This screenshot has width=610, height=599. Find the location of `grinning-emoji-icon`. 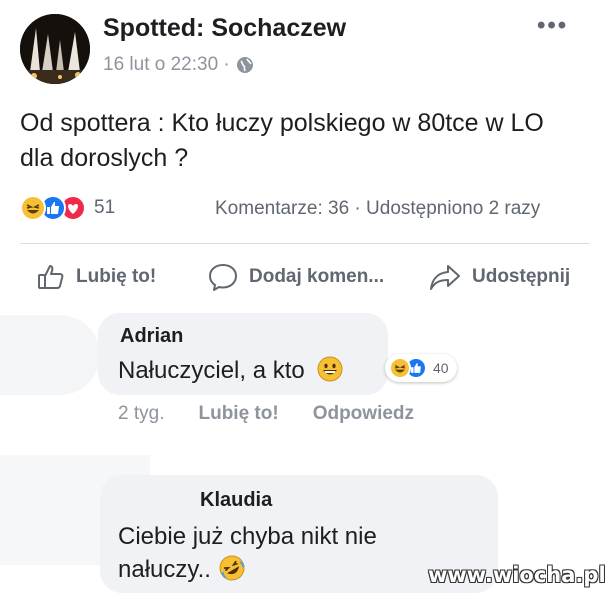

grinning-emoji-icon is located at coordinates (330, 369).